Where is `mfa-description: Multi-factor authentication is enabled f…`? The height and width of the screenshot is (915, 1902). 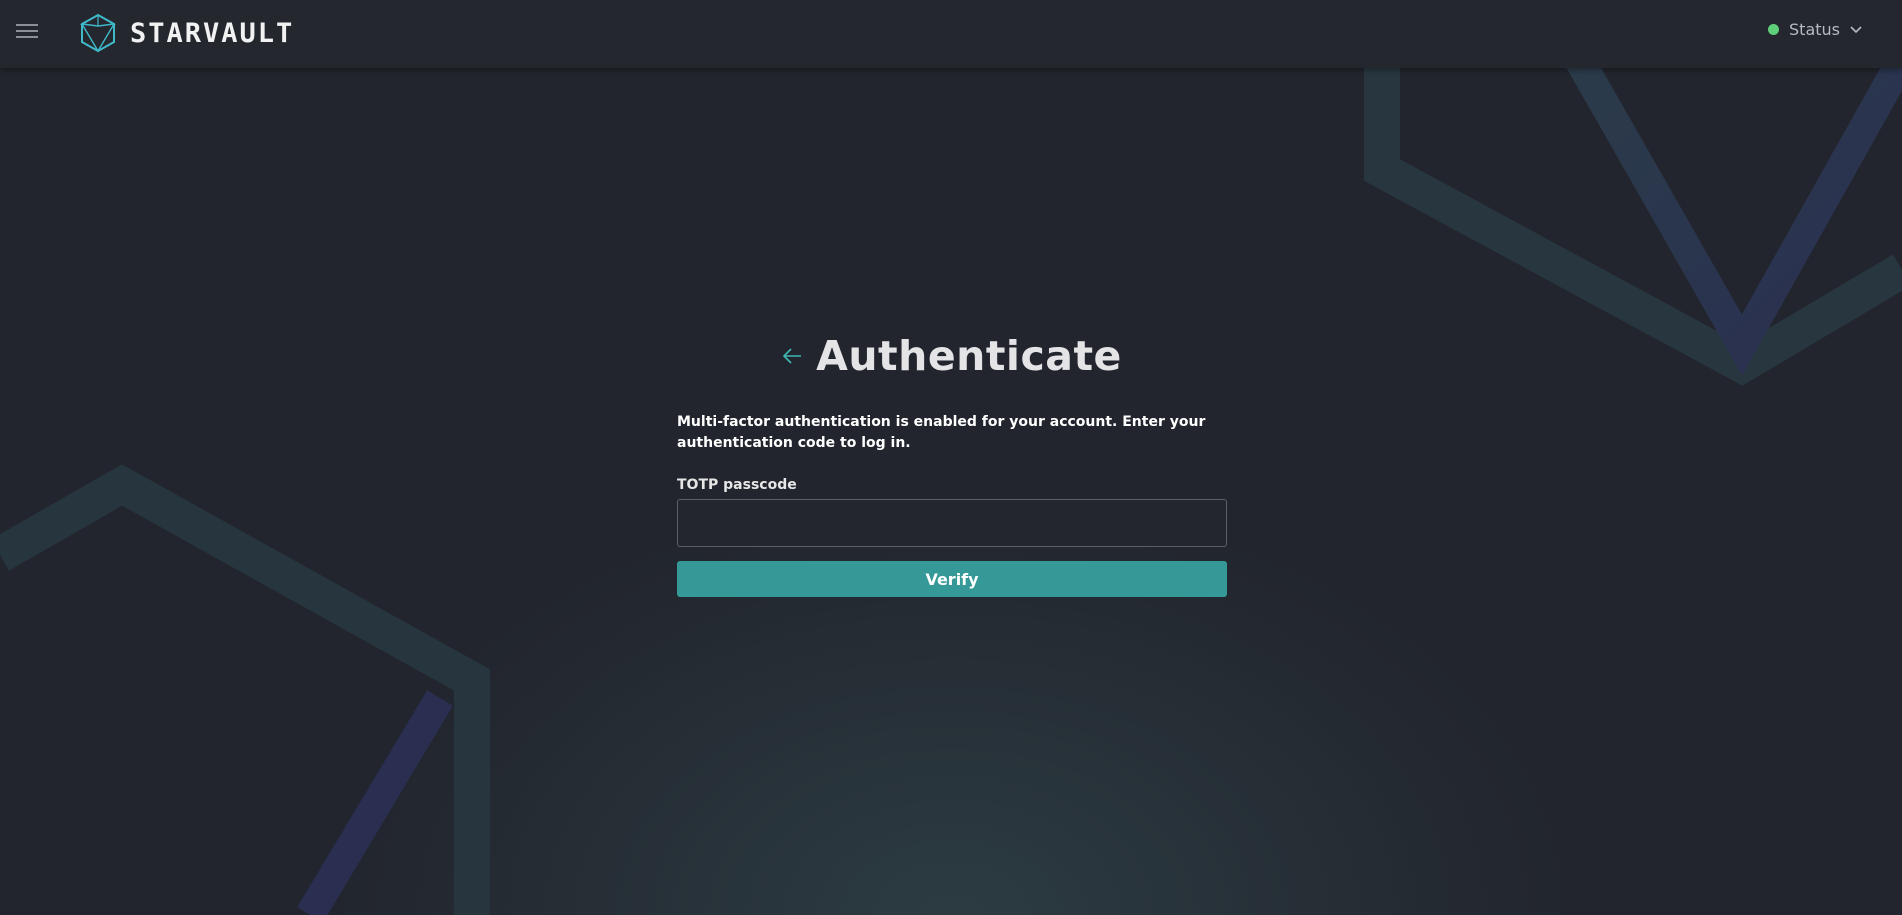 mfa-description: Multi-factor authentication is enabled f… is located at coordinates (941, 432).